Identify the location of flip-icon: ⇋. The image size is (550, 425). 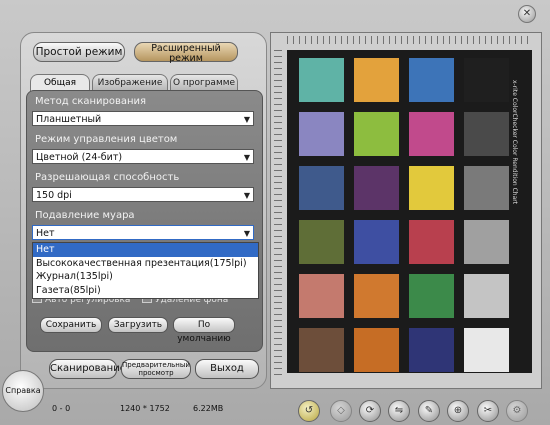
(399, 411).